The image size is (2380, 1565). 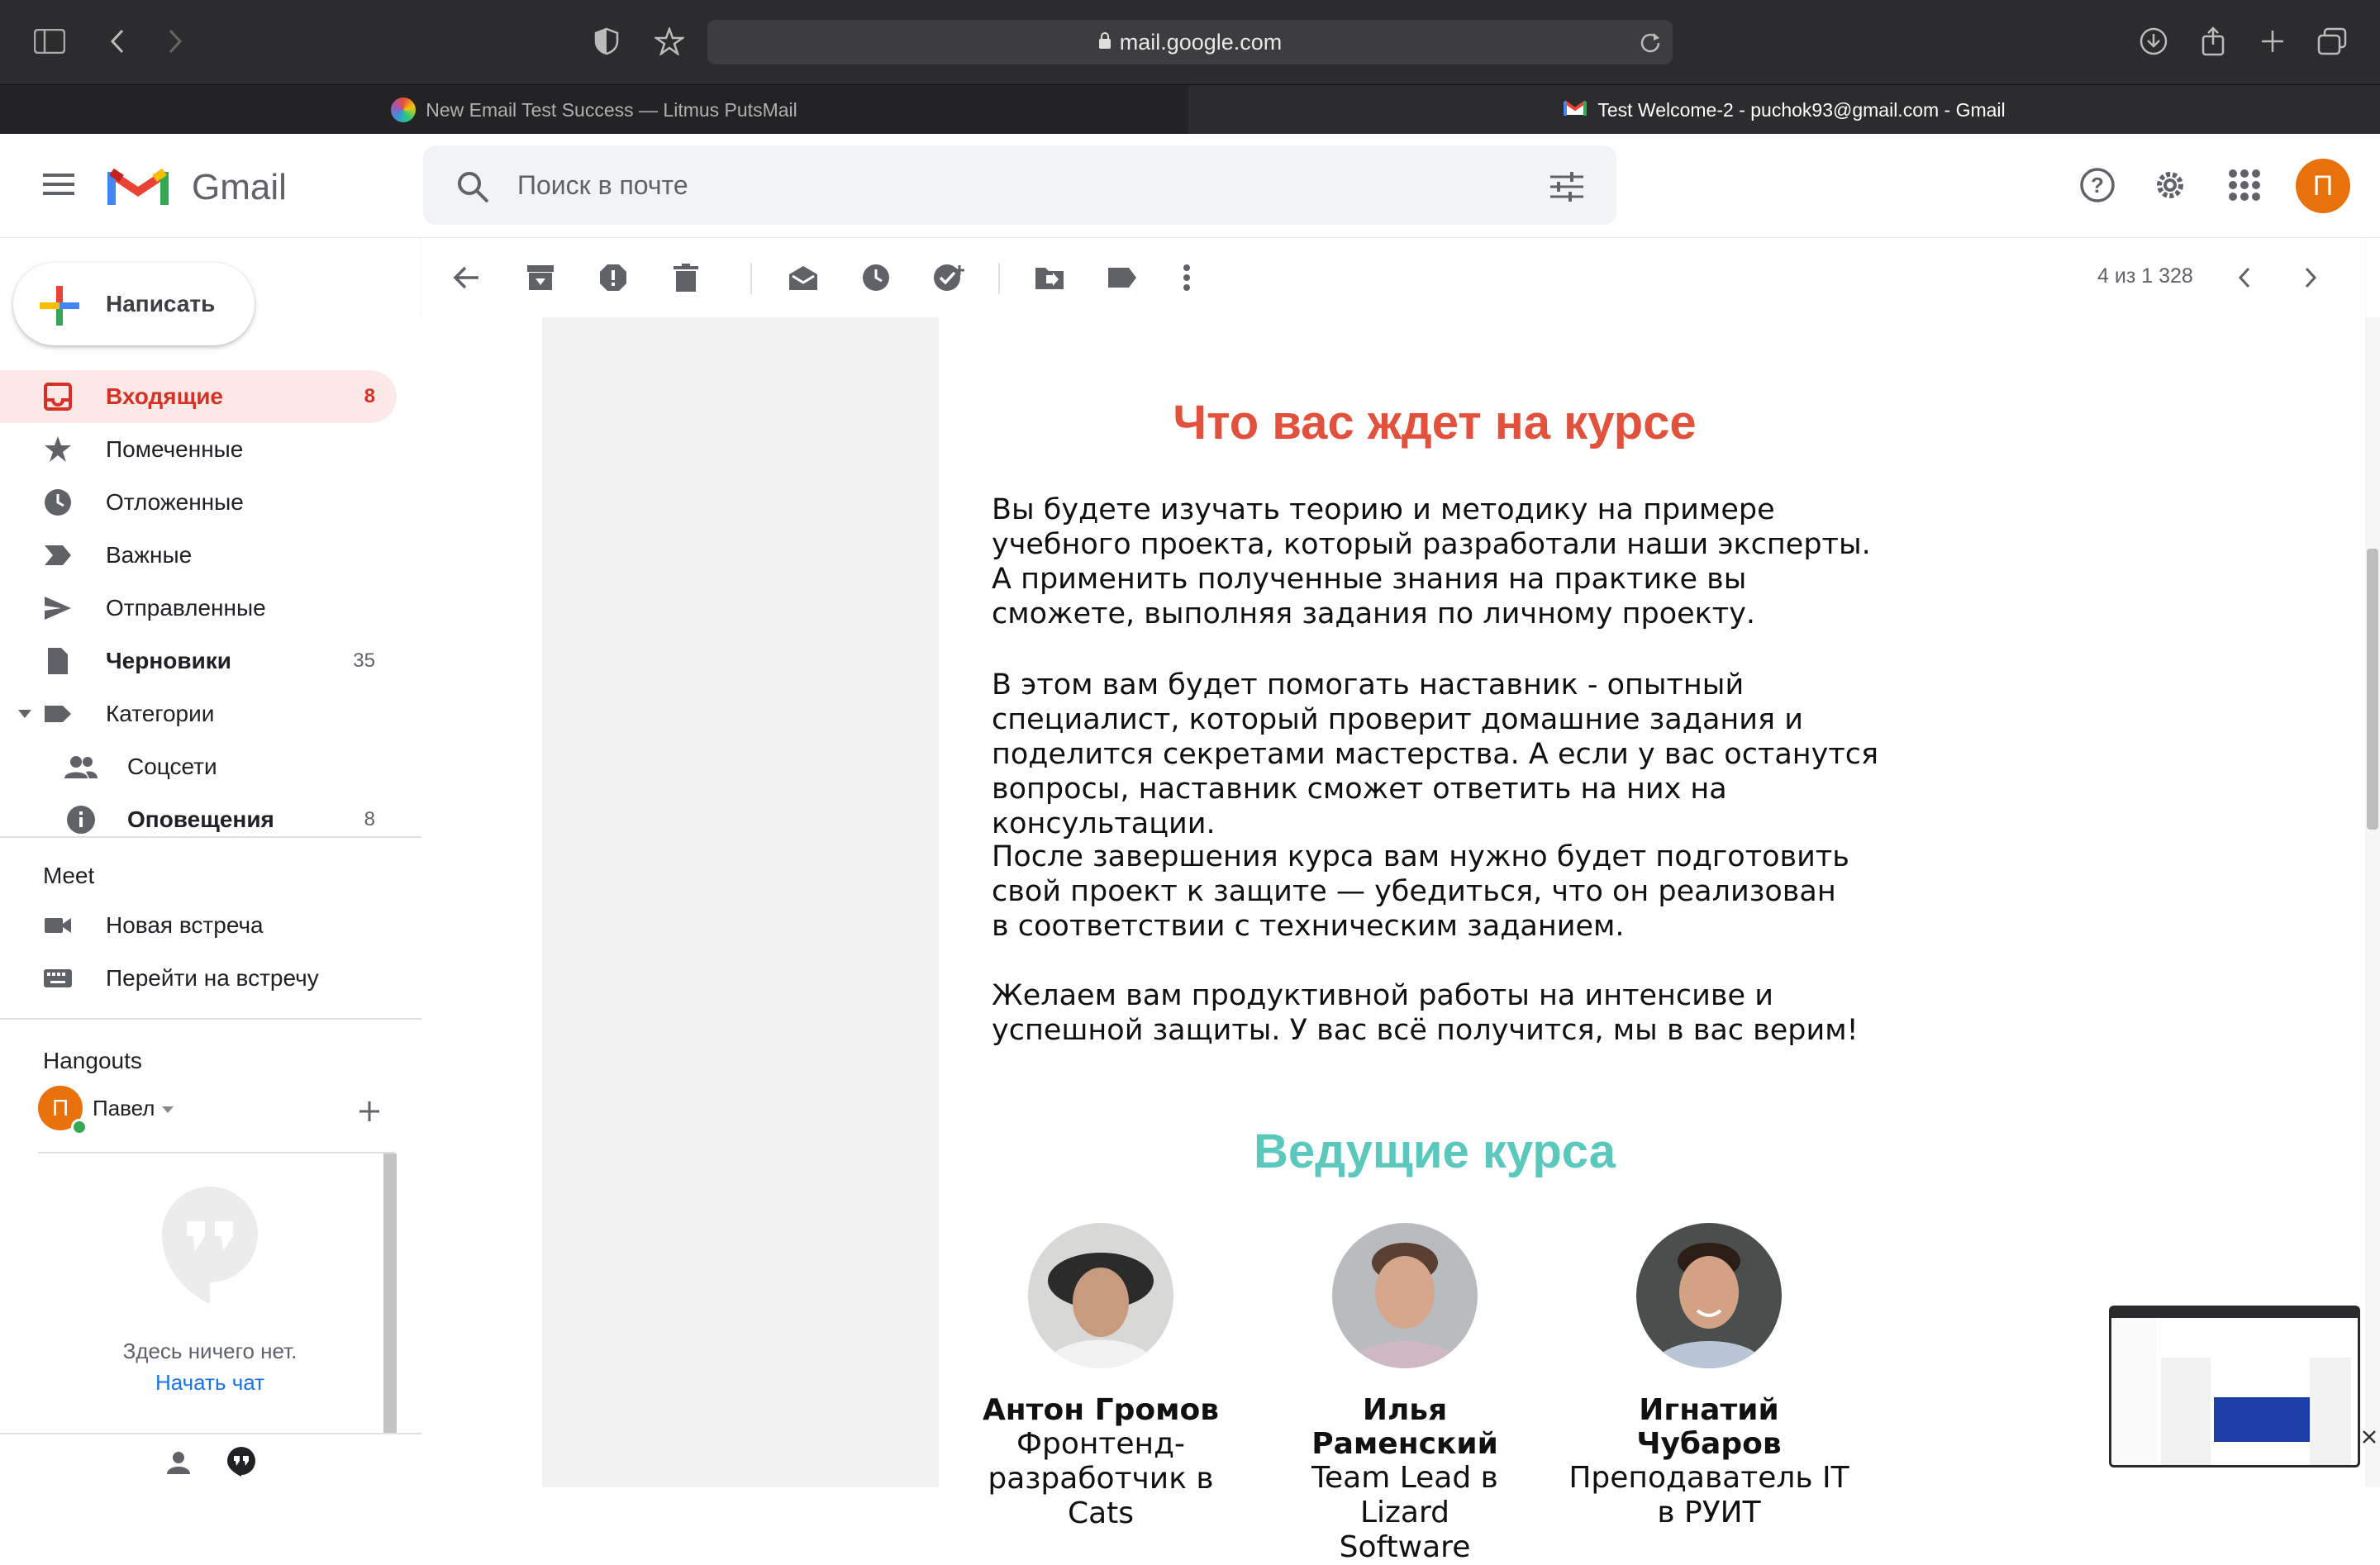 I want to click on meet-new-meeting: Новая встреча, so click(x=198, y=925).